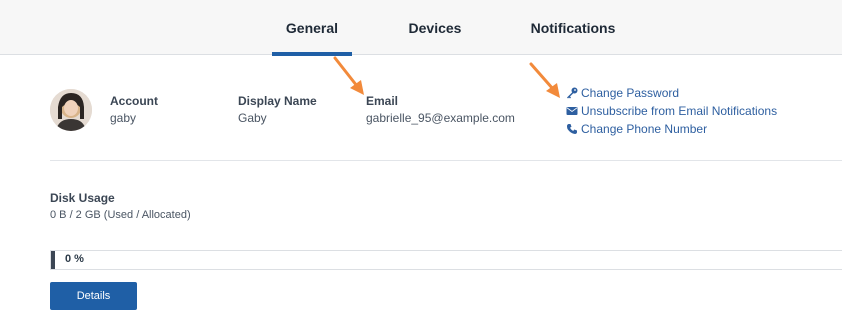 The width and height of the screenshot is (842, 336). What do you see at coordinates (74, 259) in the screenshot?
I see `progress-text: 0 %` at bounding box center [74, 259].